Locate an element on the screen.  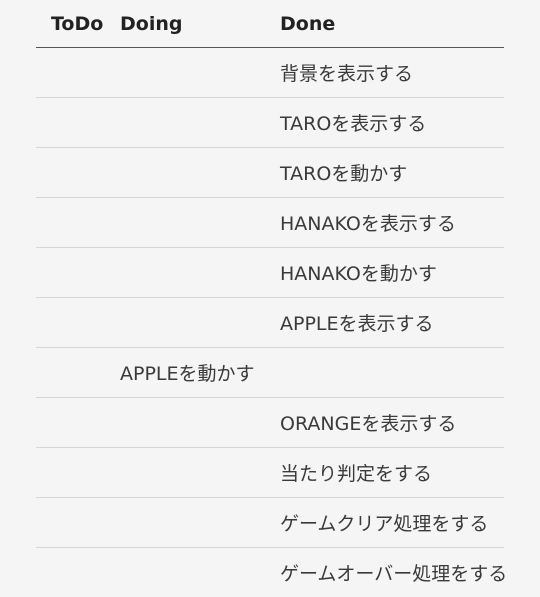
header-row: ToDo Doing Done is located at coordinates (270, 24).